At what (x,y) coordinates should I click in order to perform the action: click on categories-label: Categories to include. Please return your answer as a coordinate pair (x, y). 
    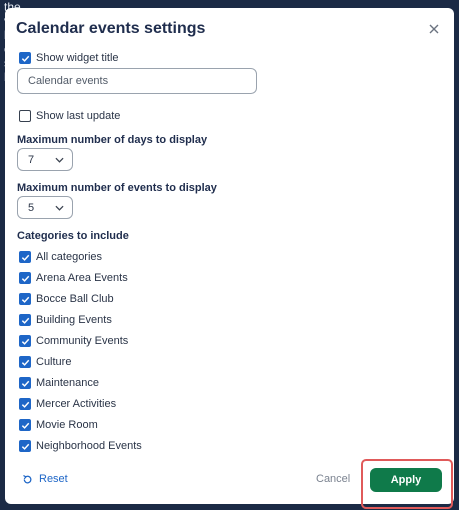
    Looking at the image, I should click on (73, 236).